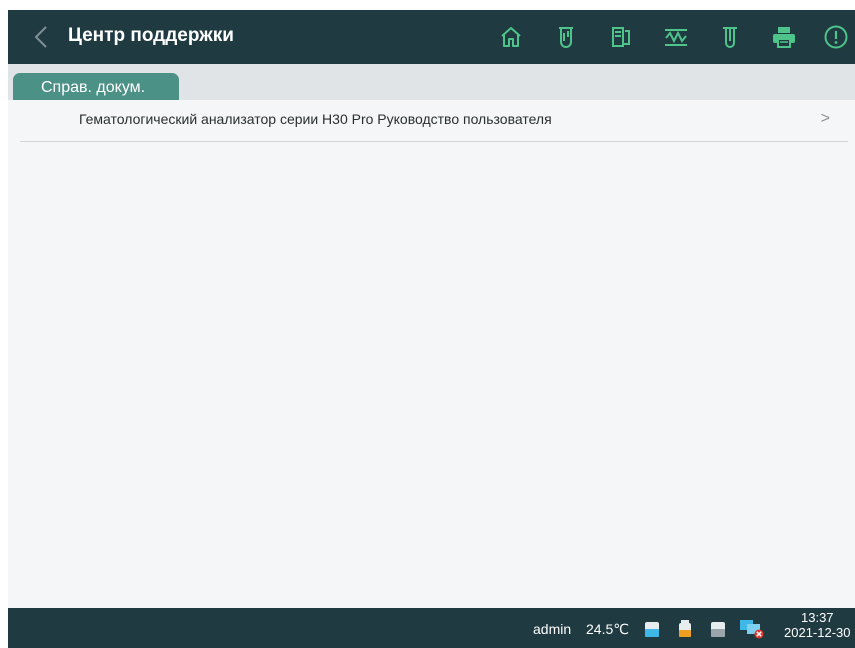  I want to click on top-bar: Центр поддержки, so click(431, 37).